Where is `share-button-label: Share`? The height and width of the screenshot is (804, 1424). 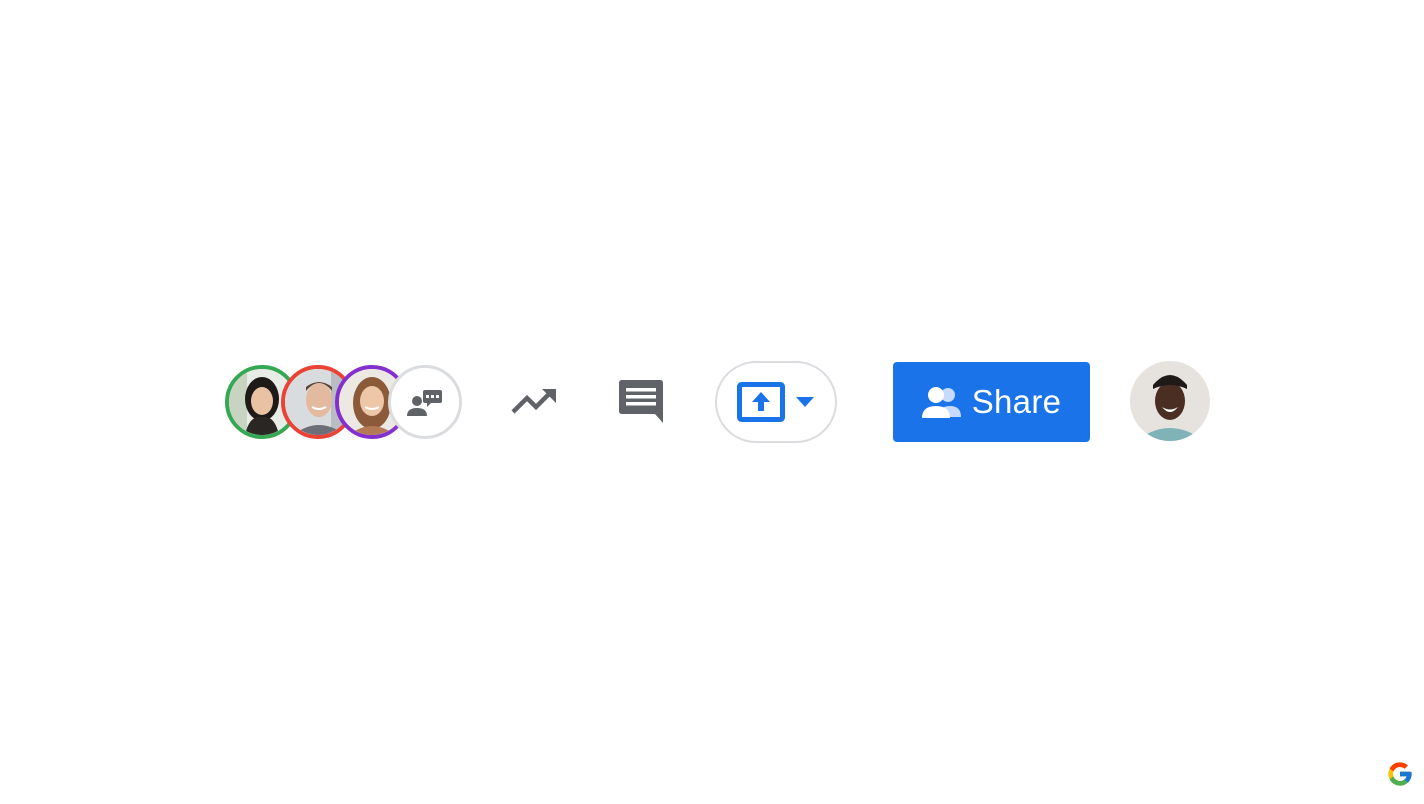
share-button-label: Share is located at coordinates (1016, 401).